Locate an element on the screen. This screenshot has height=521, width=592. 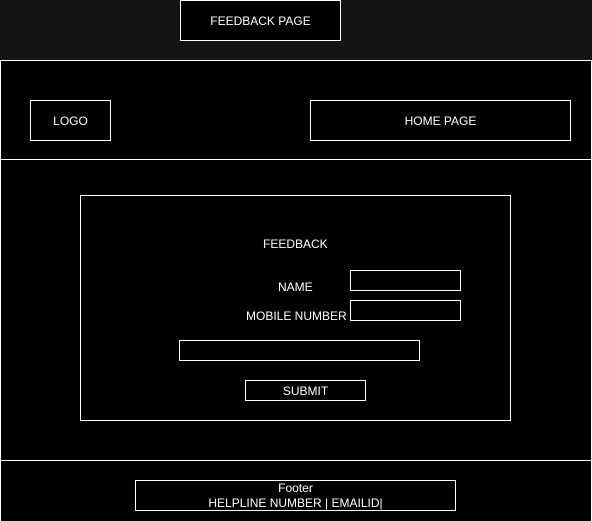
footer: Footer HELPLINE NUMBER | EMAILID| is located at coordinates (295, 495).